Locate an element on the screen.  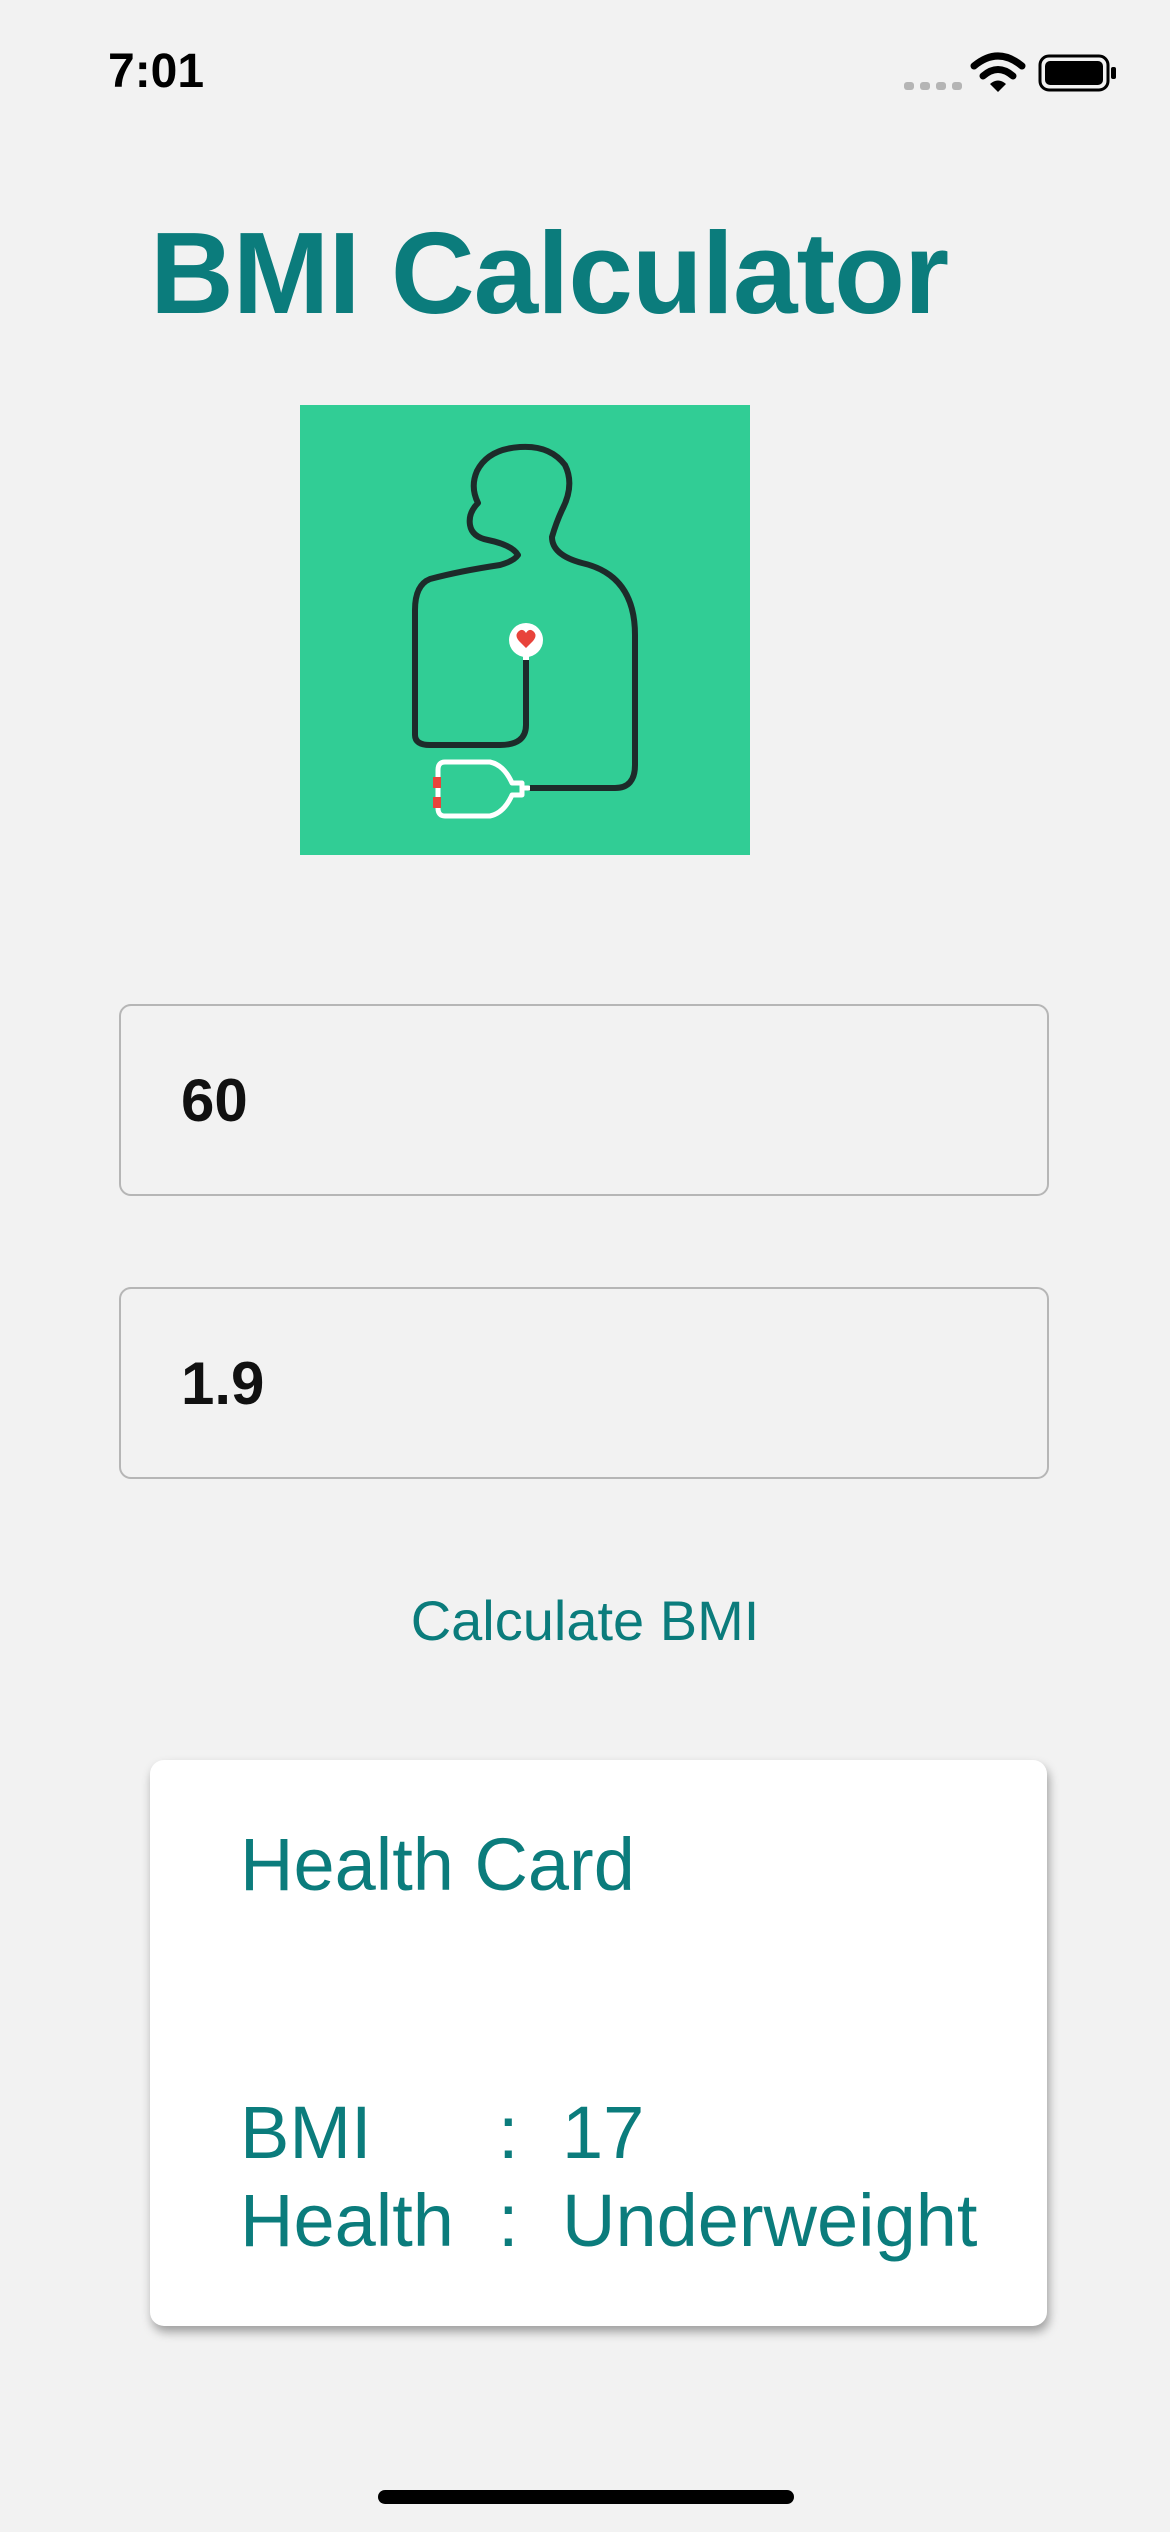
stethoscope-body-icon is located at coordinates (525, 631).